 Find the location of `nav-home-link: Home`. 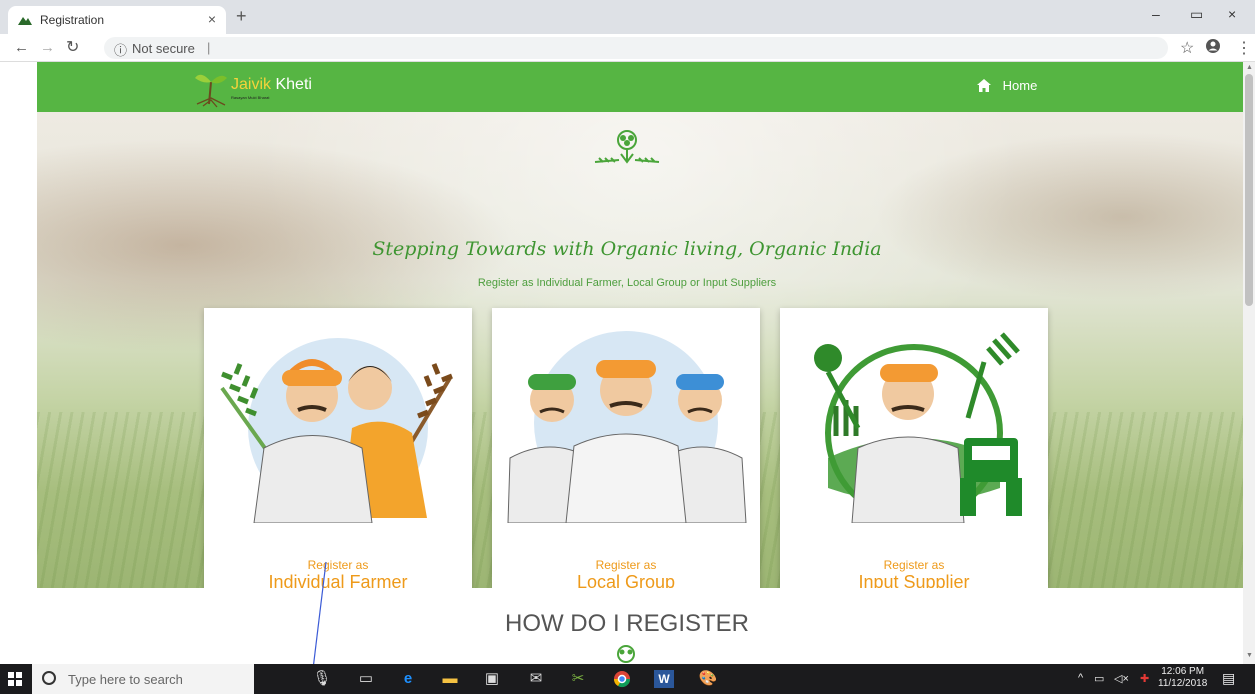

nav-home-link: Home is located at coordinates (1007, 85).